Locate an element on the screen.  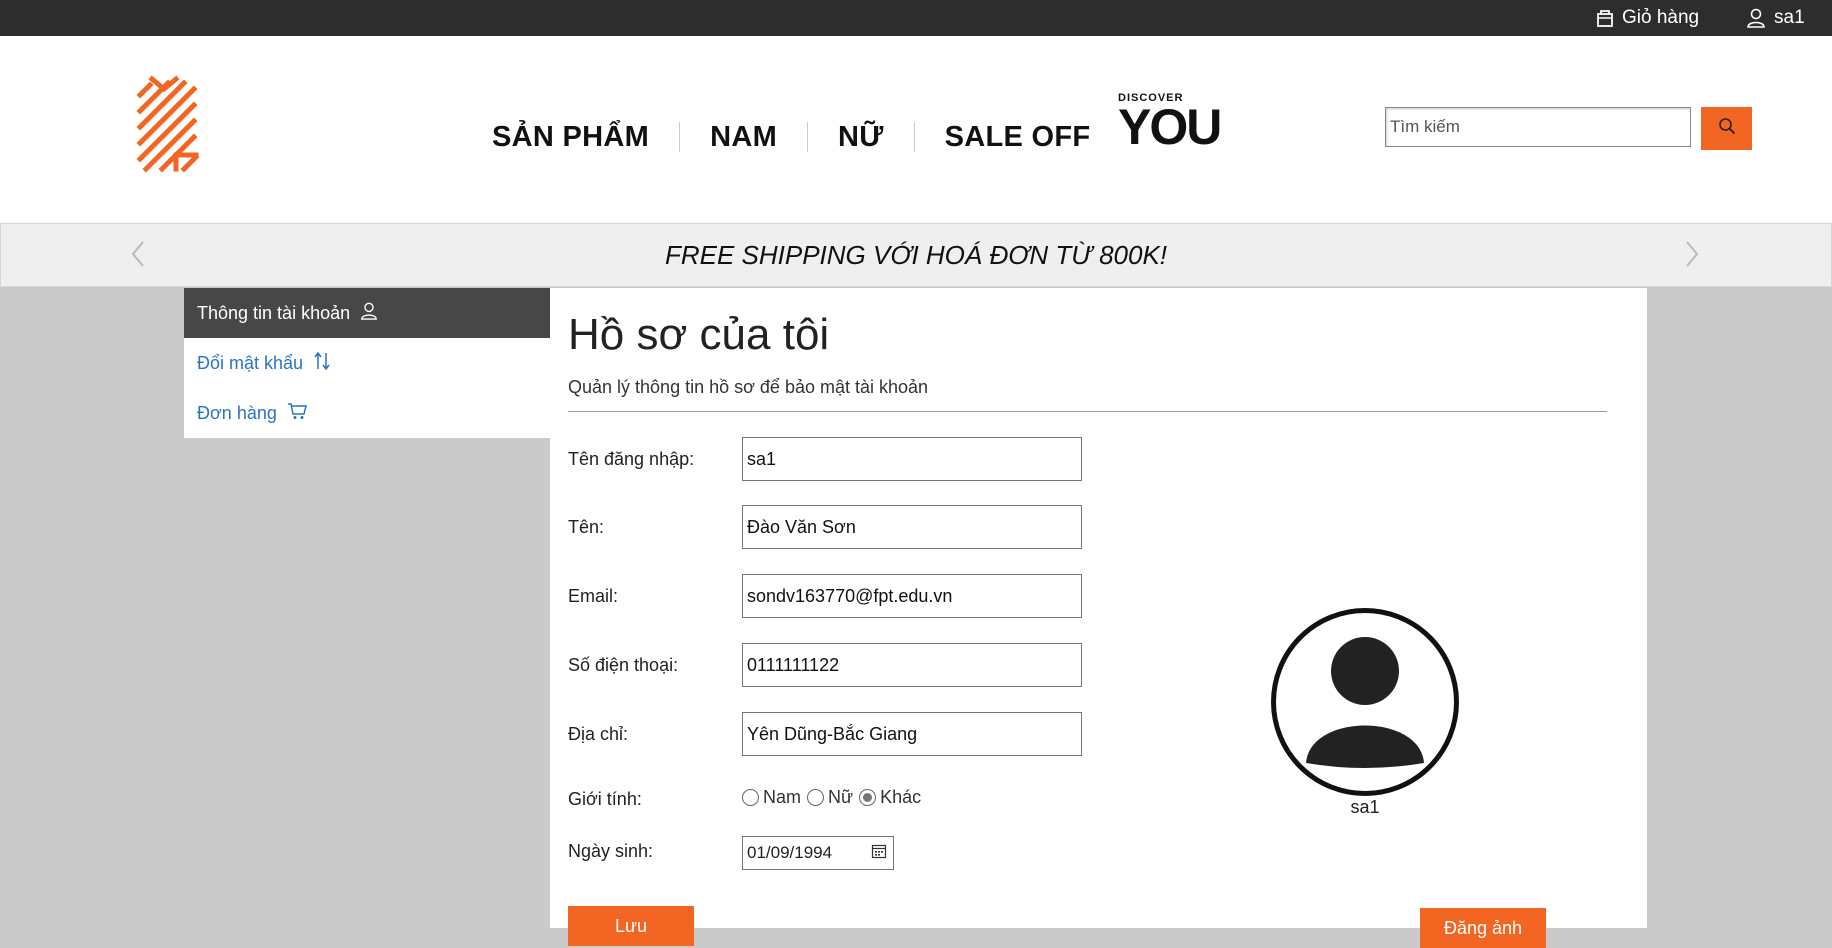
upload-photo-button: Đăng ảnh is located at coordinates (1483, 928).